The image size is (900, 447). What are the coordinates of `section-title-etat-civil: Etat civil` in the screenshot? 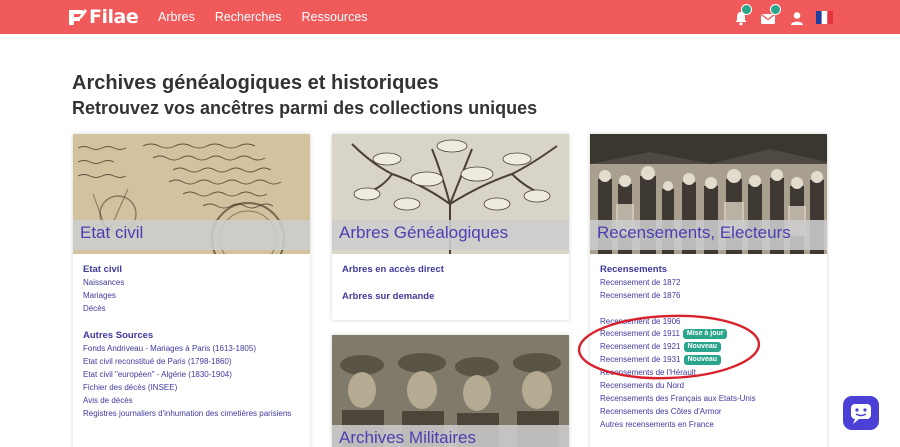 It's located at (102, 269).